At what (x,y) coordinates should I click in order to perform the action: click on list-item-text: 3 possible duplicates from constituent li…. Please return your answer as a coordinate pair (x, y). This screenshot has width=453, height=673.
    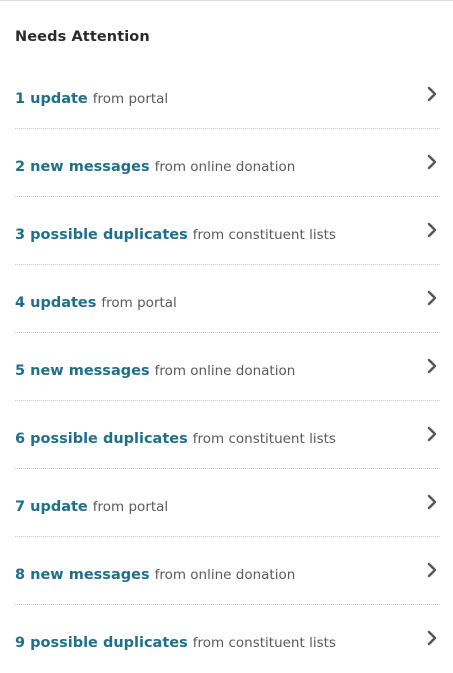
    Looking at the image, I should click on (175, 233).